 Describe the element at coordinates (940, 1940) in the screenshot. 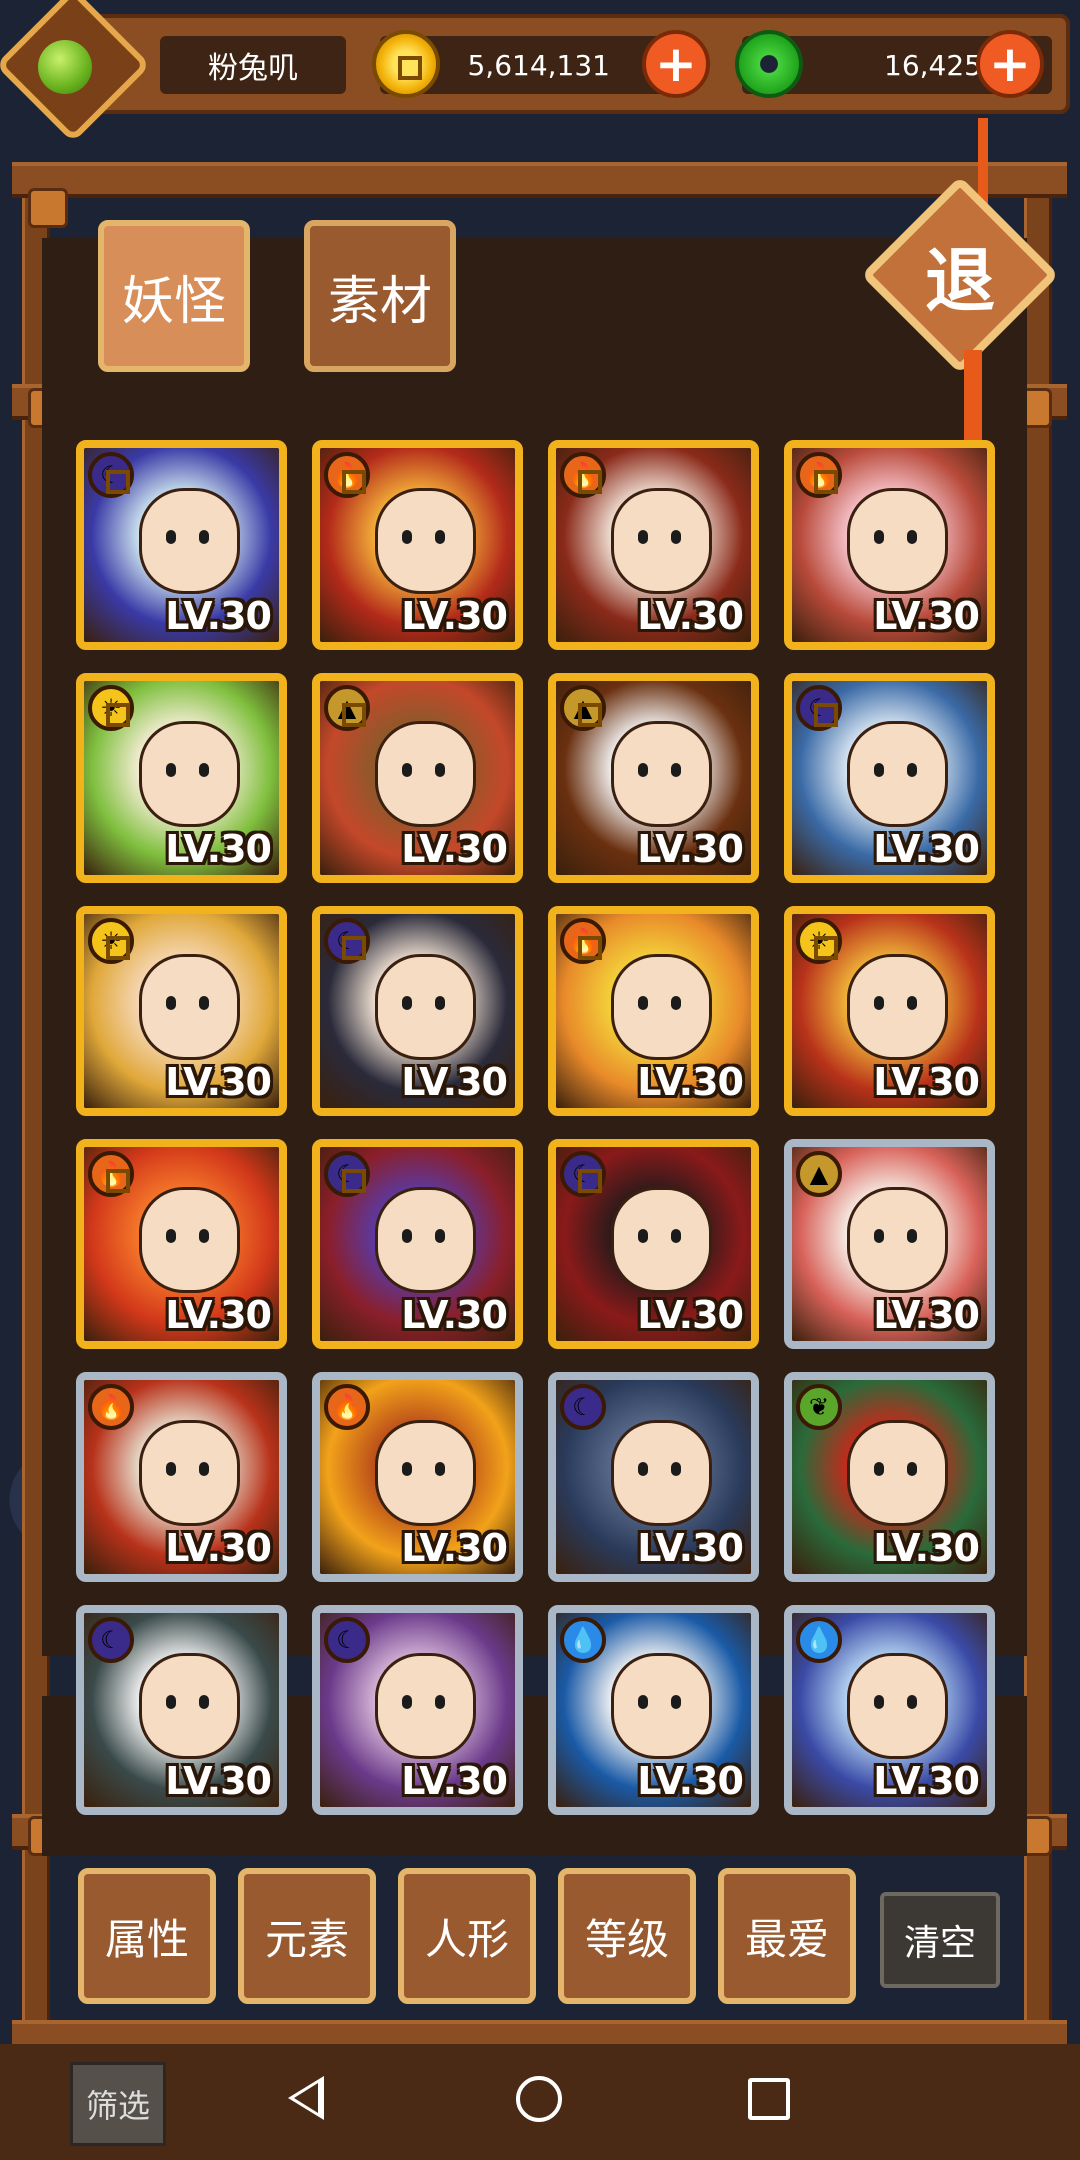

I see `clear-button: 清空` at that location.